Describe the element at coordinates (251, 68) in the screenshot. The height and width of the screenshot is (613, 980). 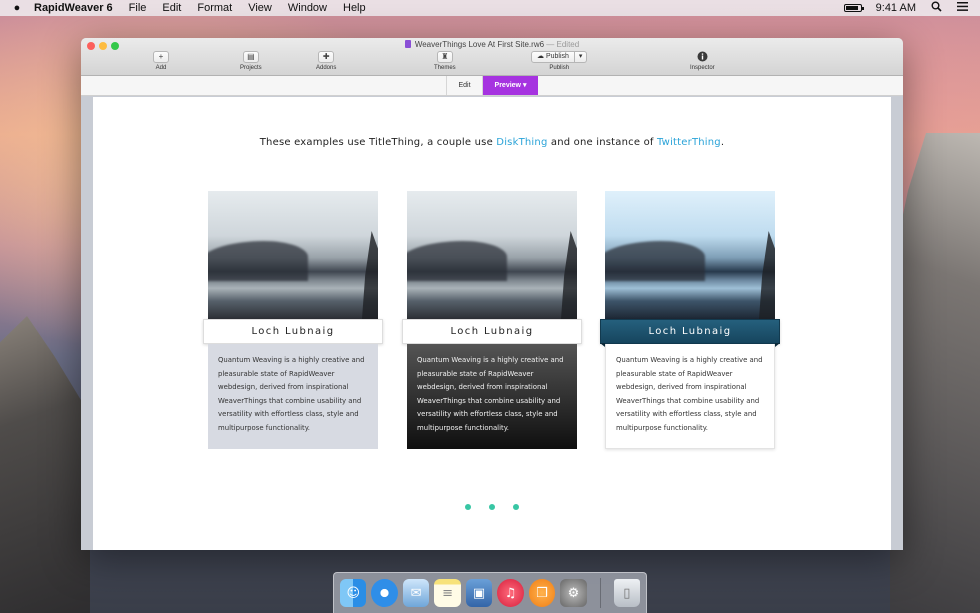
I see `projects-label: Projects` at that location.